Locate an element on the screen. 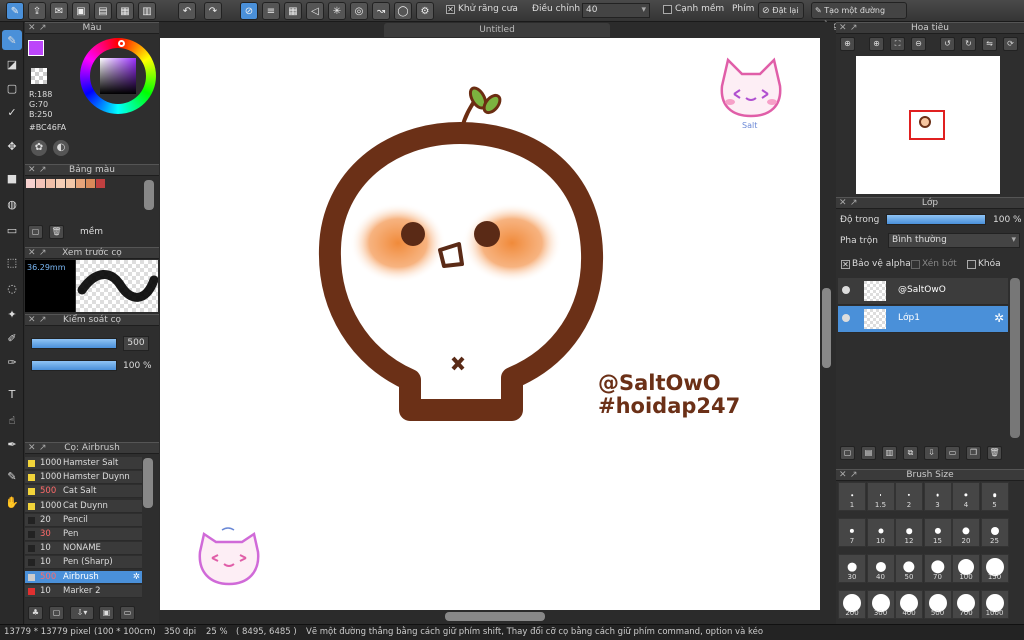 Image resolution: width=1024 pixels, height=640 pixels. new-layer-icon: ▢ is located at coordinates (847, 453).